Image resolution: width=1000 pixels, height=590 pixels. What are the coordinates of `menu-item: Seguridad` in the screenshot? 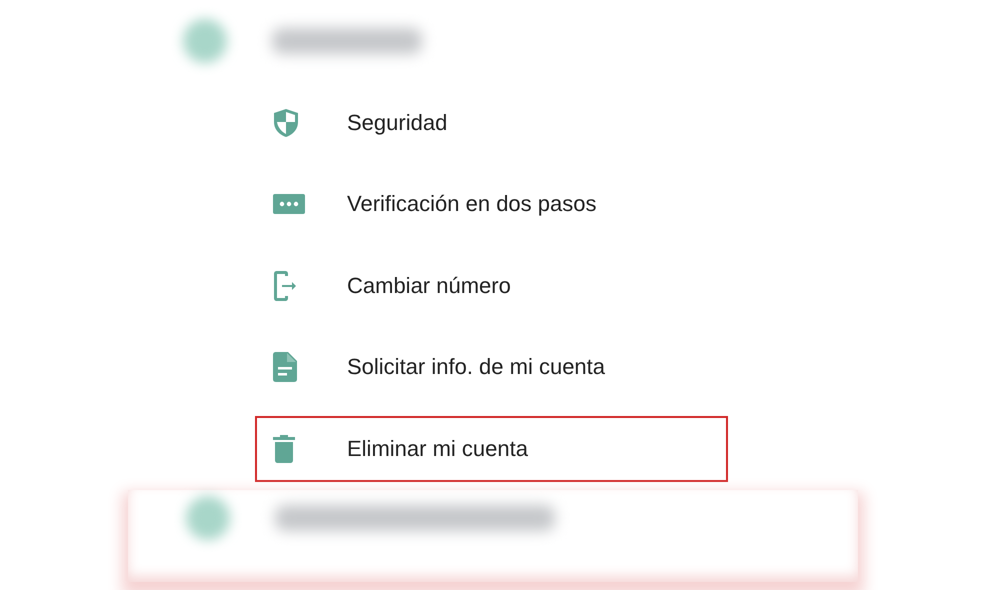 It's located at (491, 123).